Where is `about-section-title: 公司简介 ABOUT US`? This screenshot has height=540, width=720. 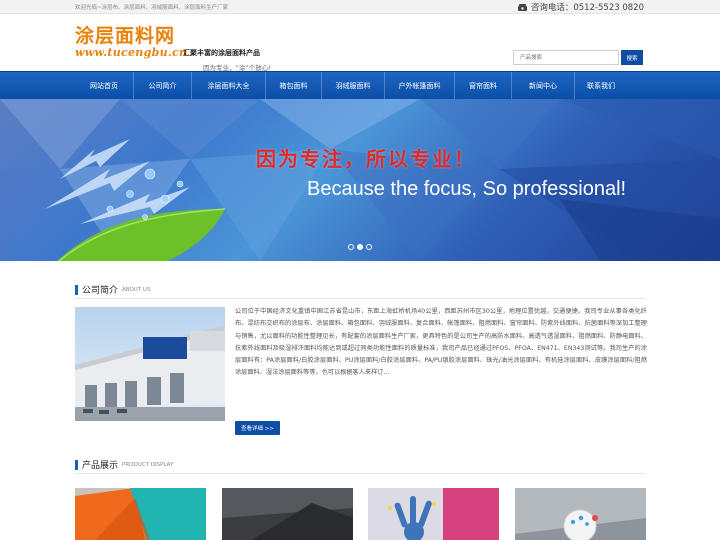 about-section-title: 公司简介 ABOUT US is located at coordinates (112, 289).